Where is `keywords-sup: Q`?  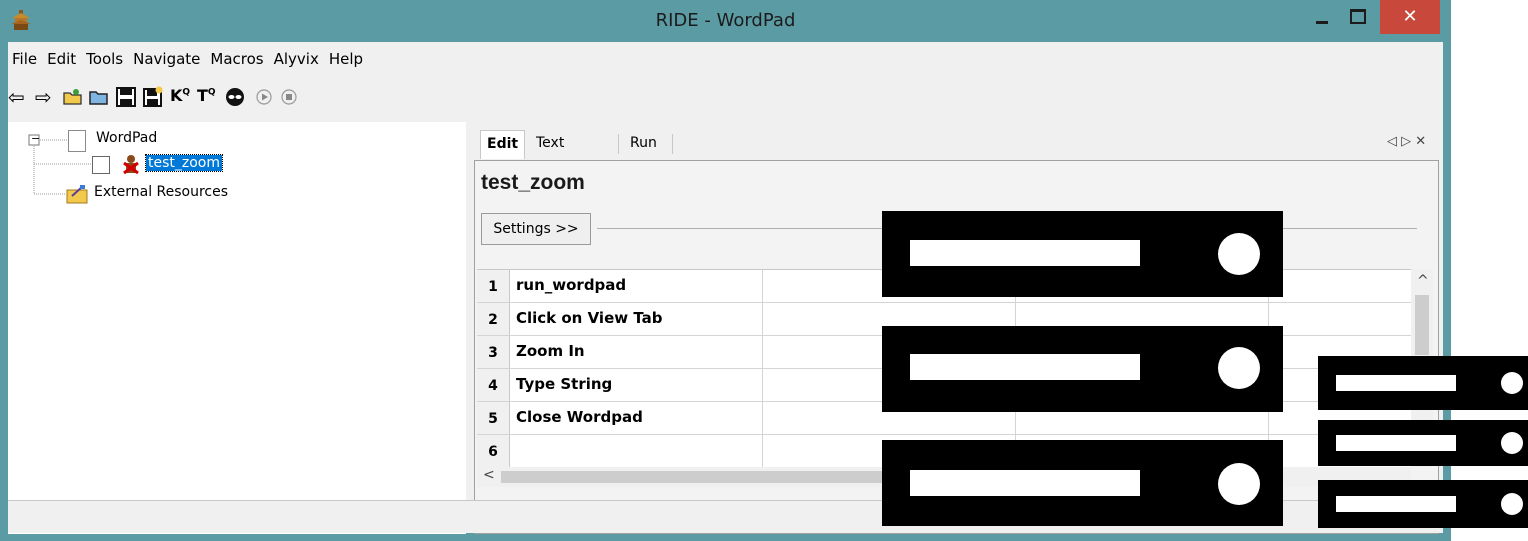 keywords-sup: Q is located at coordinates (186, 92).